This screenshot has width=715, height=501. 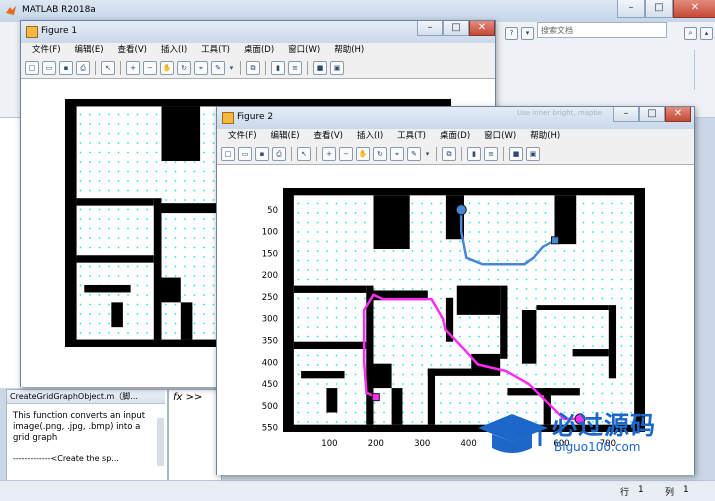 What do you see at coordinates (195, 435) in the screenshot?
I see `command-window: fx >>` at bounding box center [195, 435].